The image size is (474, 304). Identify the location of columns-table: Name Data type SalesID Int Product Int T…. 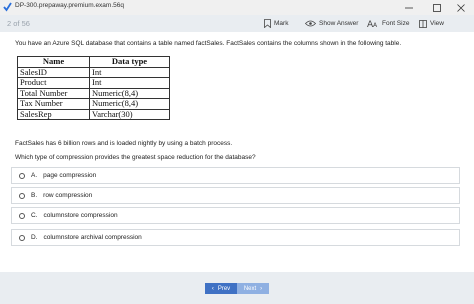
(93, 88).